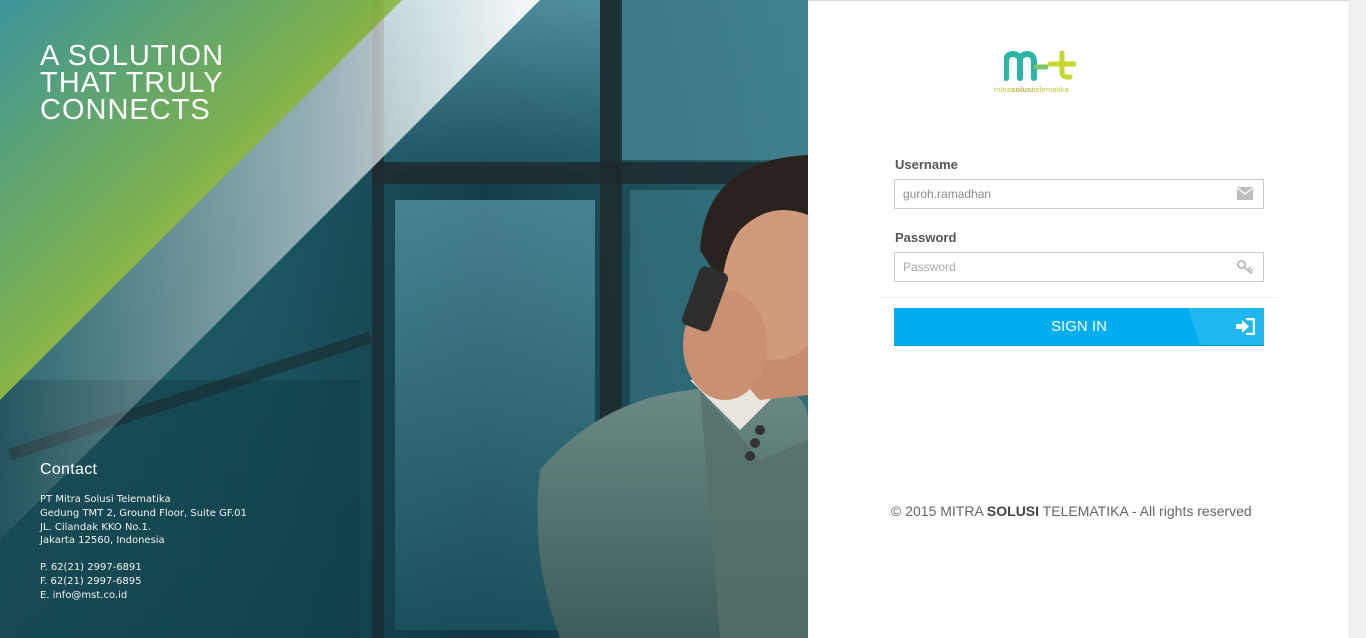  Describe the element at coordinates (91, 581) in the screenshot. I see `contact-fax: F. 62(21) 2997-6895` at that location.